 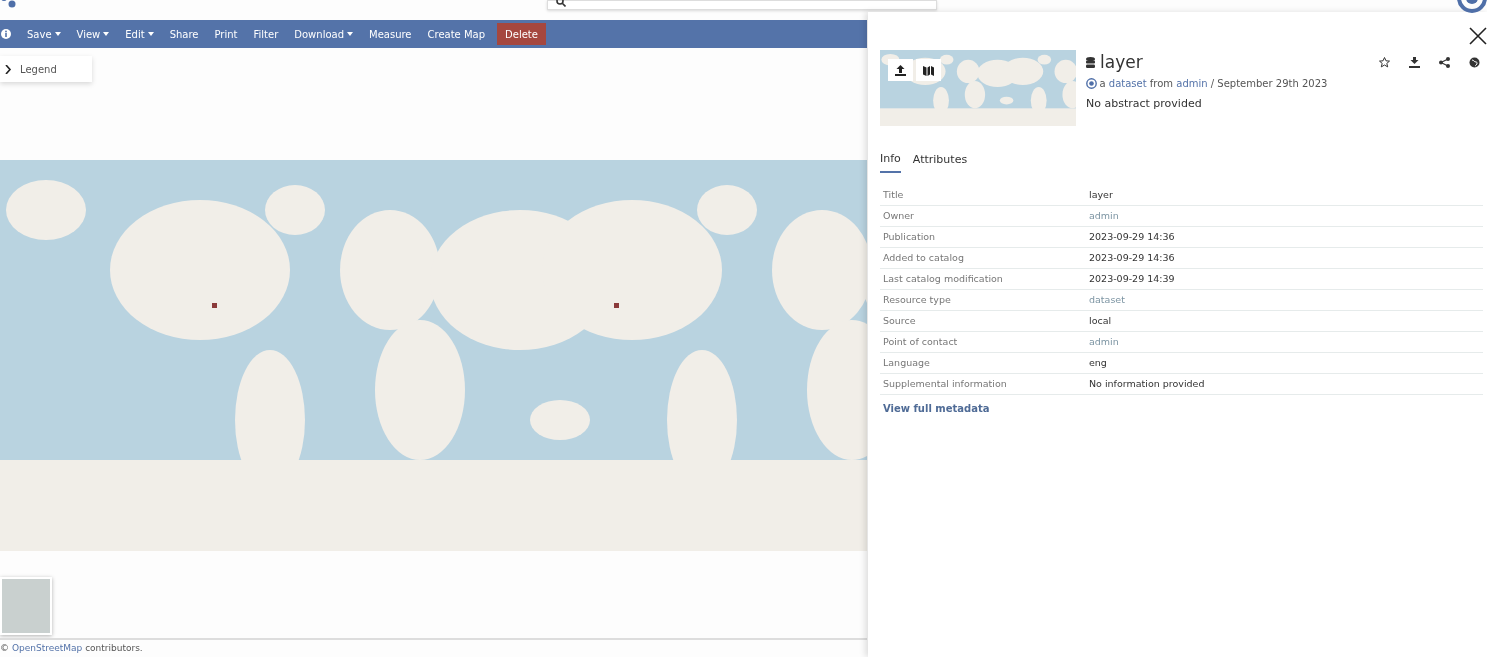 I want to click on field-value: 2023-09-29 14:39, so click(x=1284, y=279).